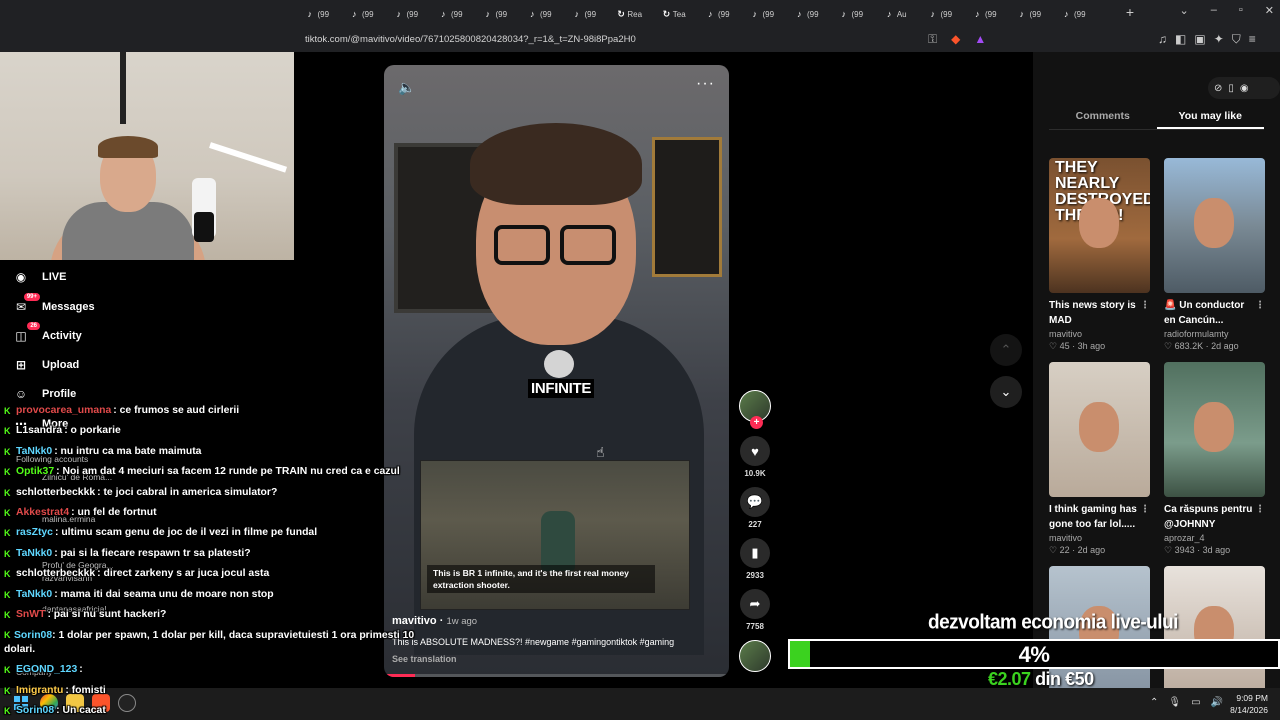  What do you see at coordinates (110, 364) in the screenshot?
I see `sidebar-item-upload: ⊞ Upload` at bounding box center [110, 364].